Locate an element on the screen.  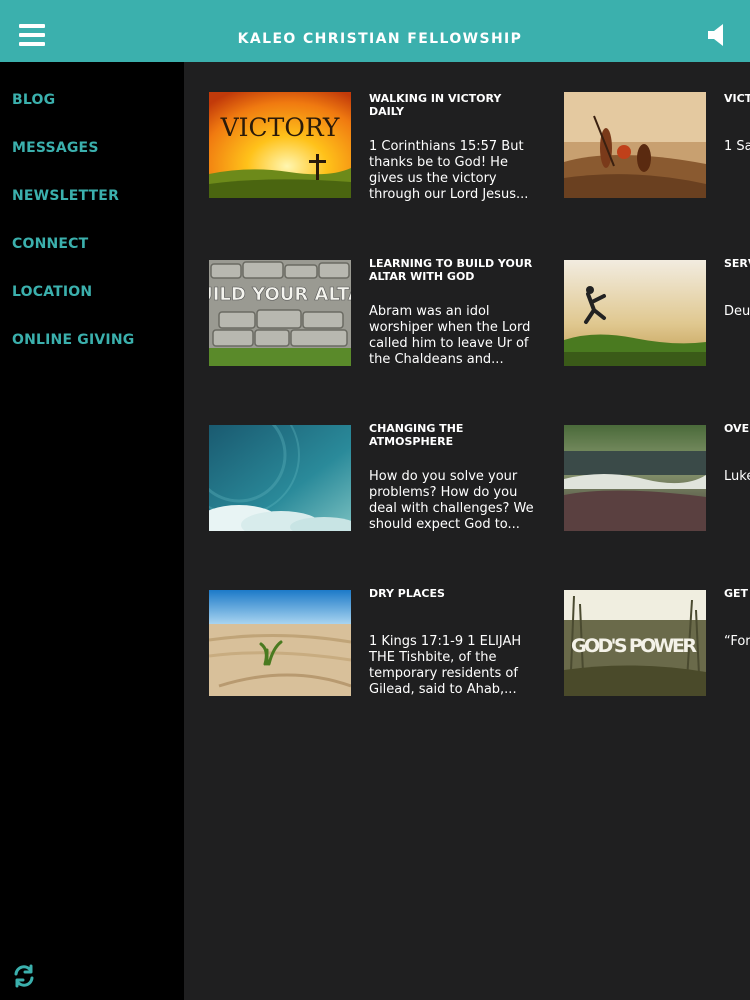
sidebar-item-connect: CONNECT is located at coordinates (50, 244).